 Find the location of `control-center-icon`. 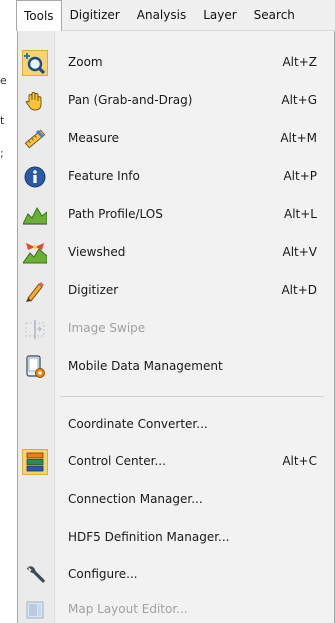

control-center-icon is located at coordinates (35, 462).